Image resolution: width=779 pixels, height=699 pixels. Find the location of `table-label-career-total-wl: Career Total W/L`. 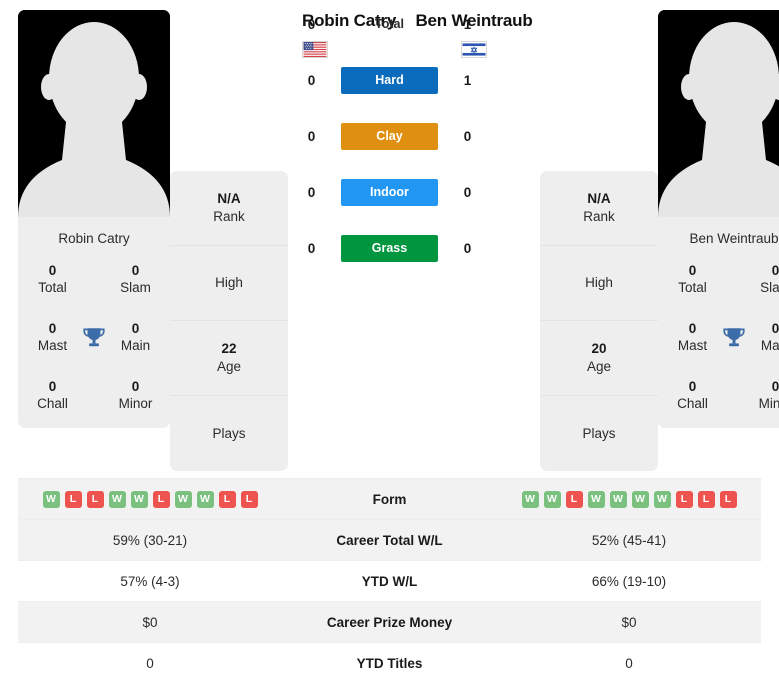

table-label-career-total-wl: Career Total W/L is located at coordinates (389, 540).